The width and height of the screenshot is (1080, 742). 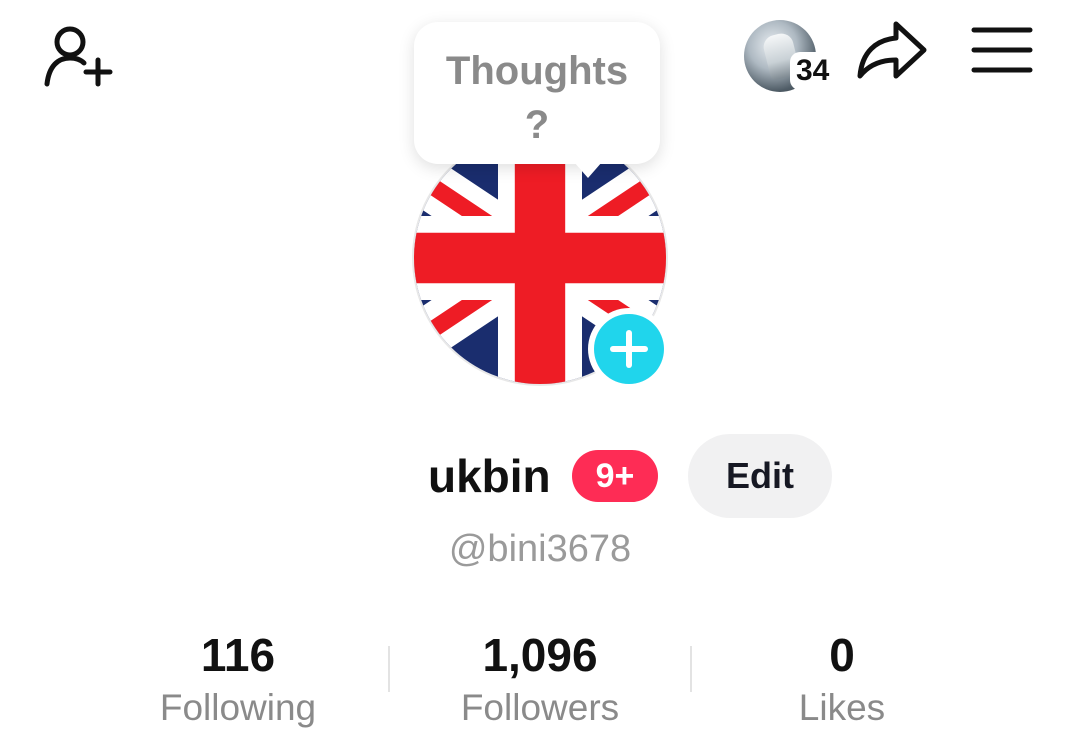 I want to click on username: ukbin, so click(x=489, y=476).